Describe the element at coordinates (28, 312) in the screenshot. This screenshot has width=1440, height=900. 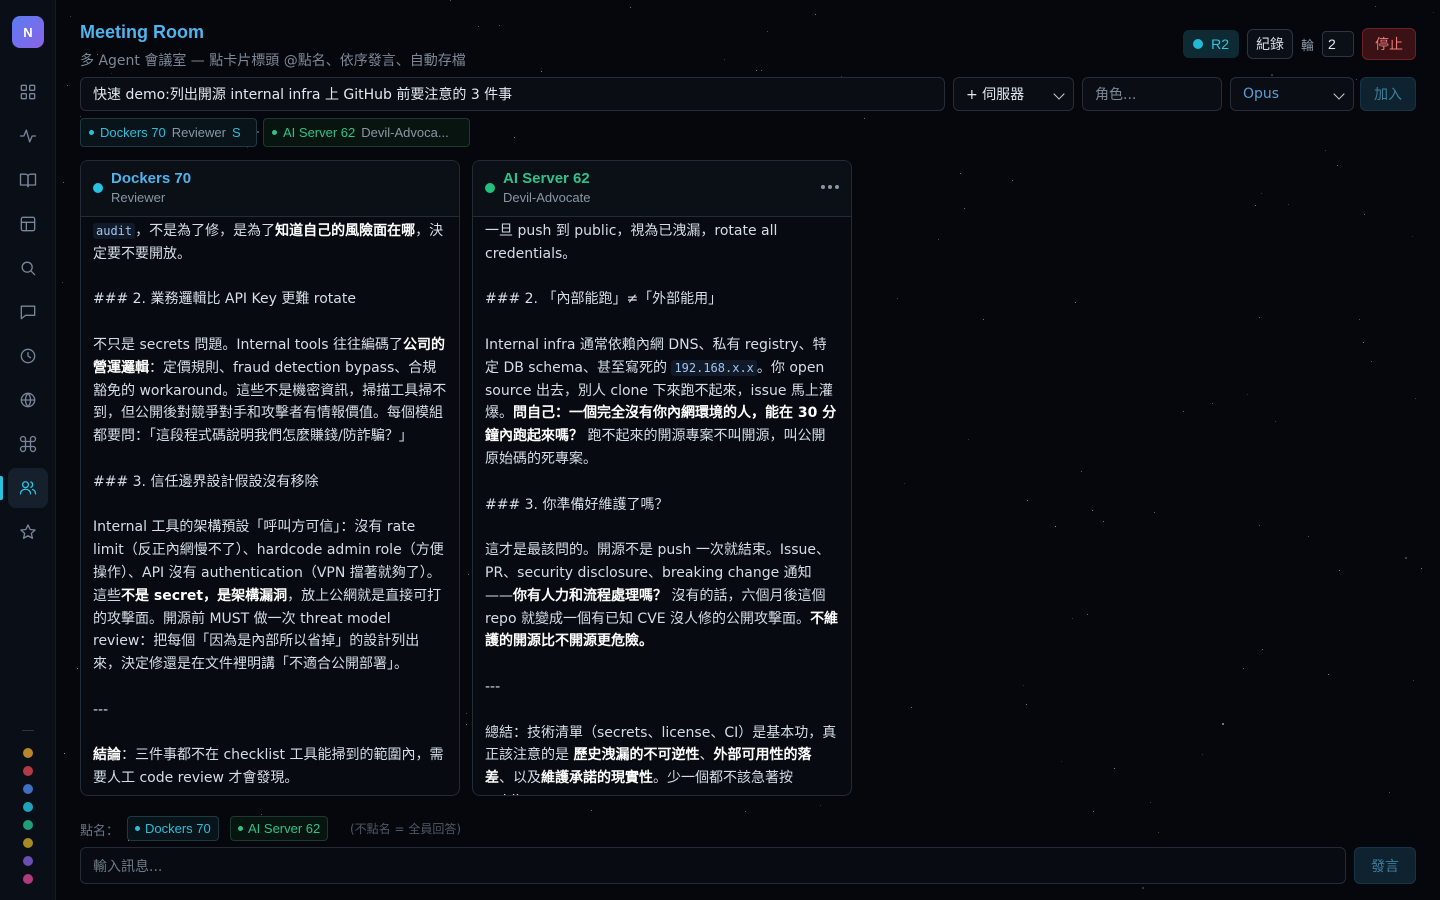
I see `nav-chat` at that location.